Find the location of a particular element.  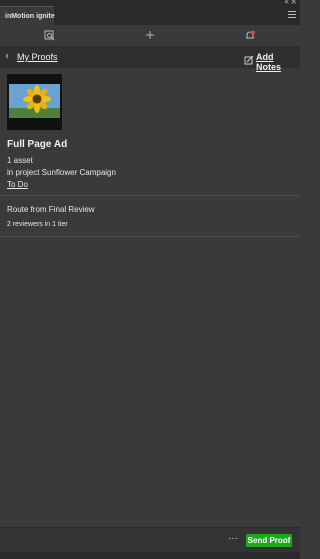

asset-project: in project Sunflower Campaign is located at coordinates (61, 172).